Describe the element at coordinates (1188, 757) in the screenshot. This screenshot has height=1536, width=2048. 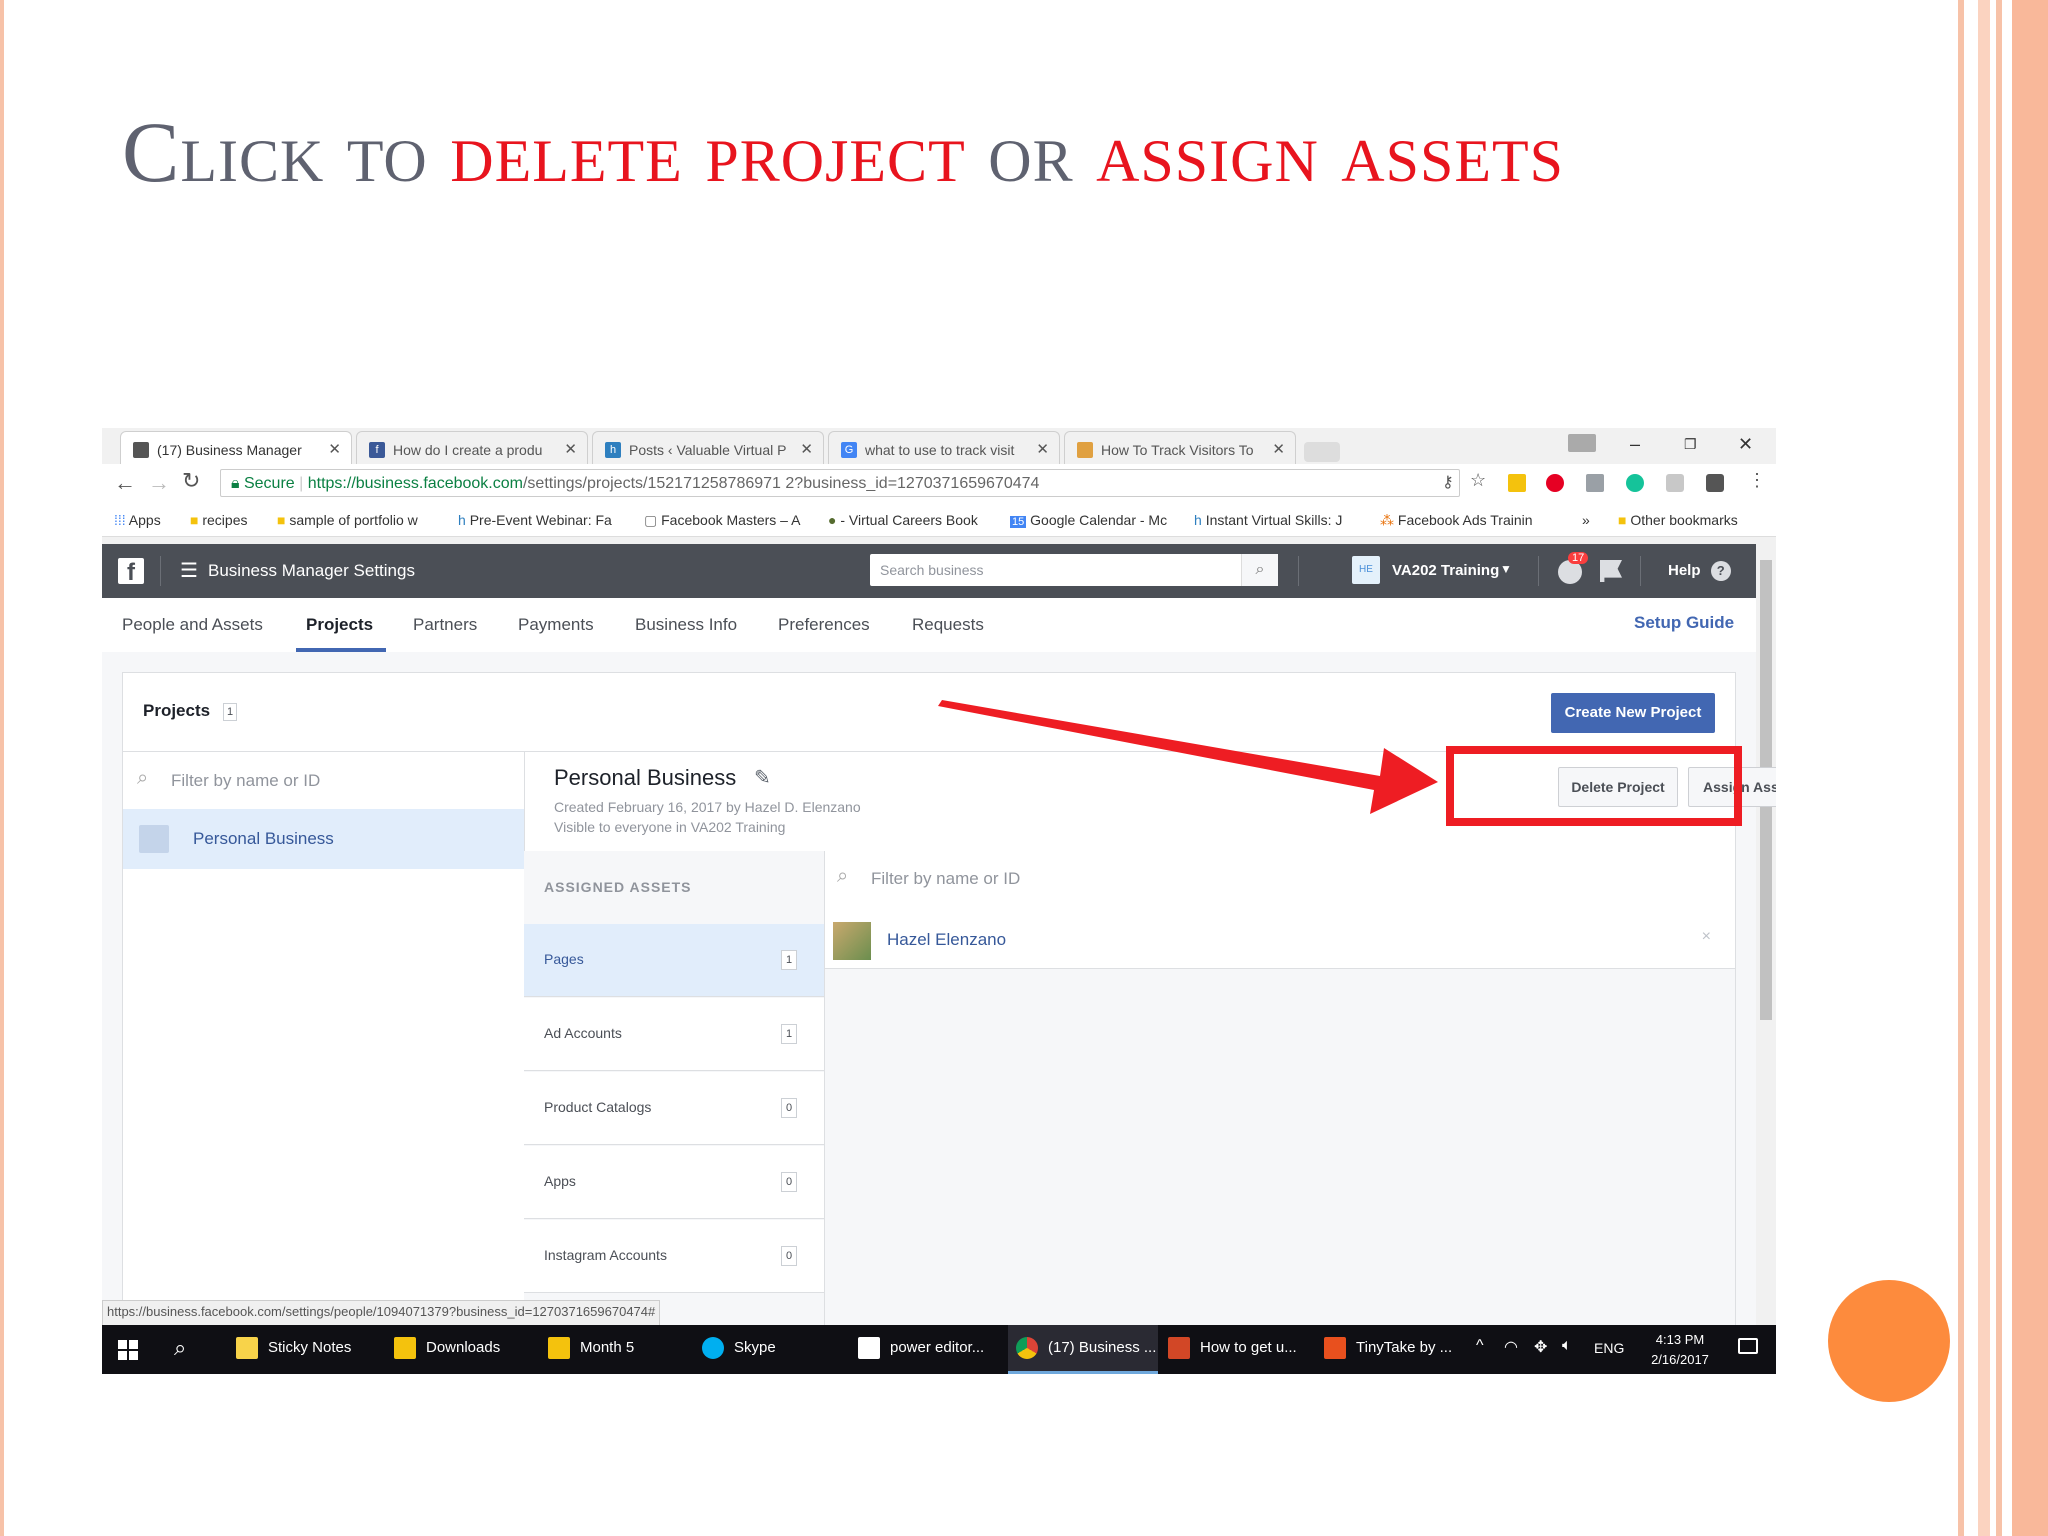
I see `red-arrow` at that location.